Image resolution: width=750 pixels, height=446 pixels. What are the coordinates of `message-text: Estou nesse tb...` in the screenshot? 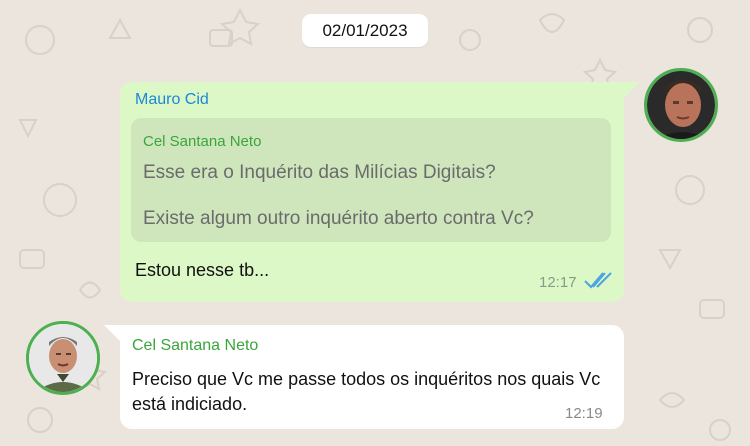 It's located at (202, 270).